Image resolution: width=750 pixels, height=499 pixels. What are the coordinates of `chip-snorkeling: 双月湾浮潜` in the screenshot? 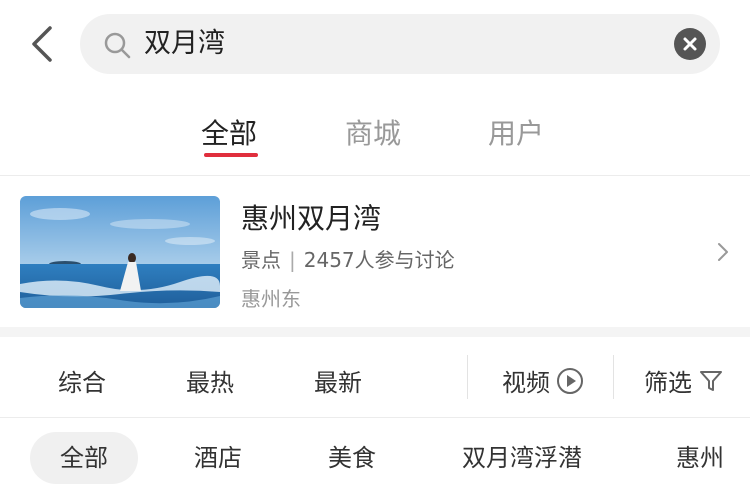 It's located at (522, 458).